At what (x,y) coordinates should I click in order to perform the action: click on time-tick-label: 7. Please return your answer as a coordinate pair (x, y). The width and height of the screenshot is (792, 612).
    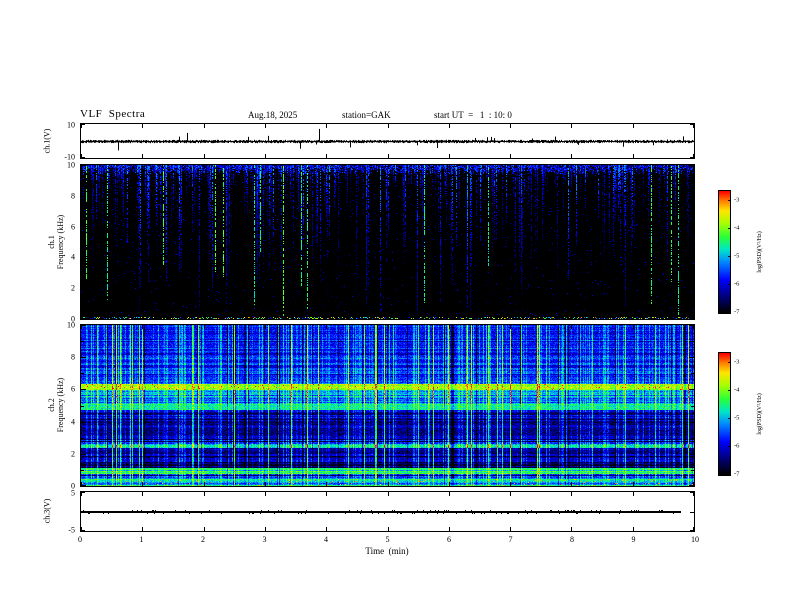
    Looking at the image, I should click on (510, 539).